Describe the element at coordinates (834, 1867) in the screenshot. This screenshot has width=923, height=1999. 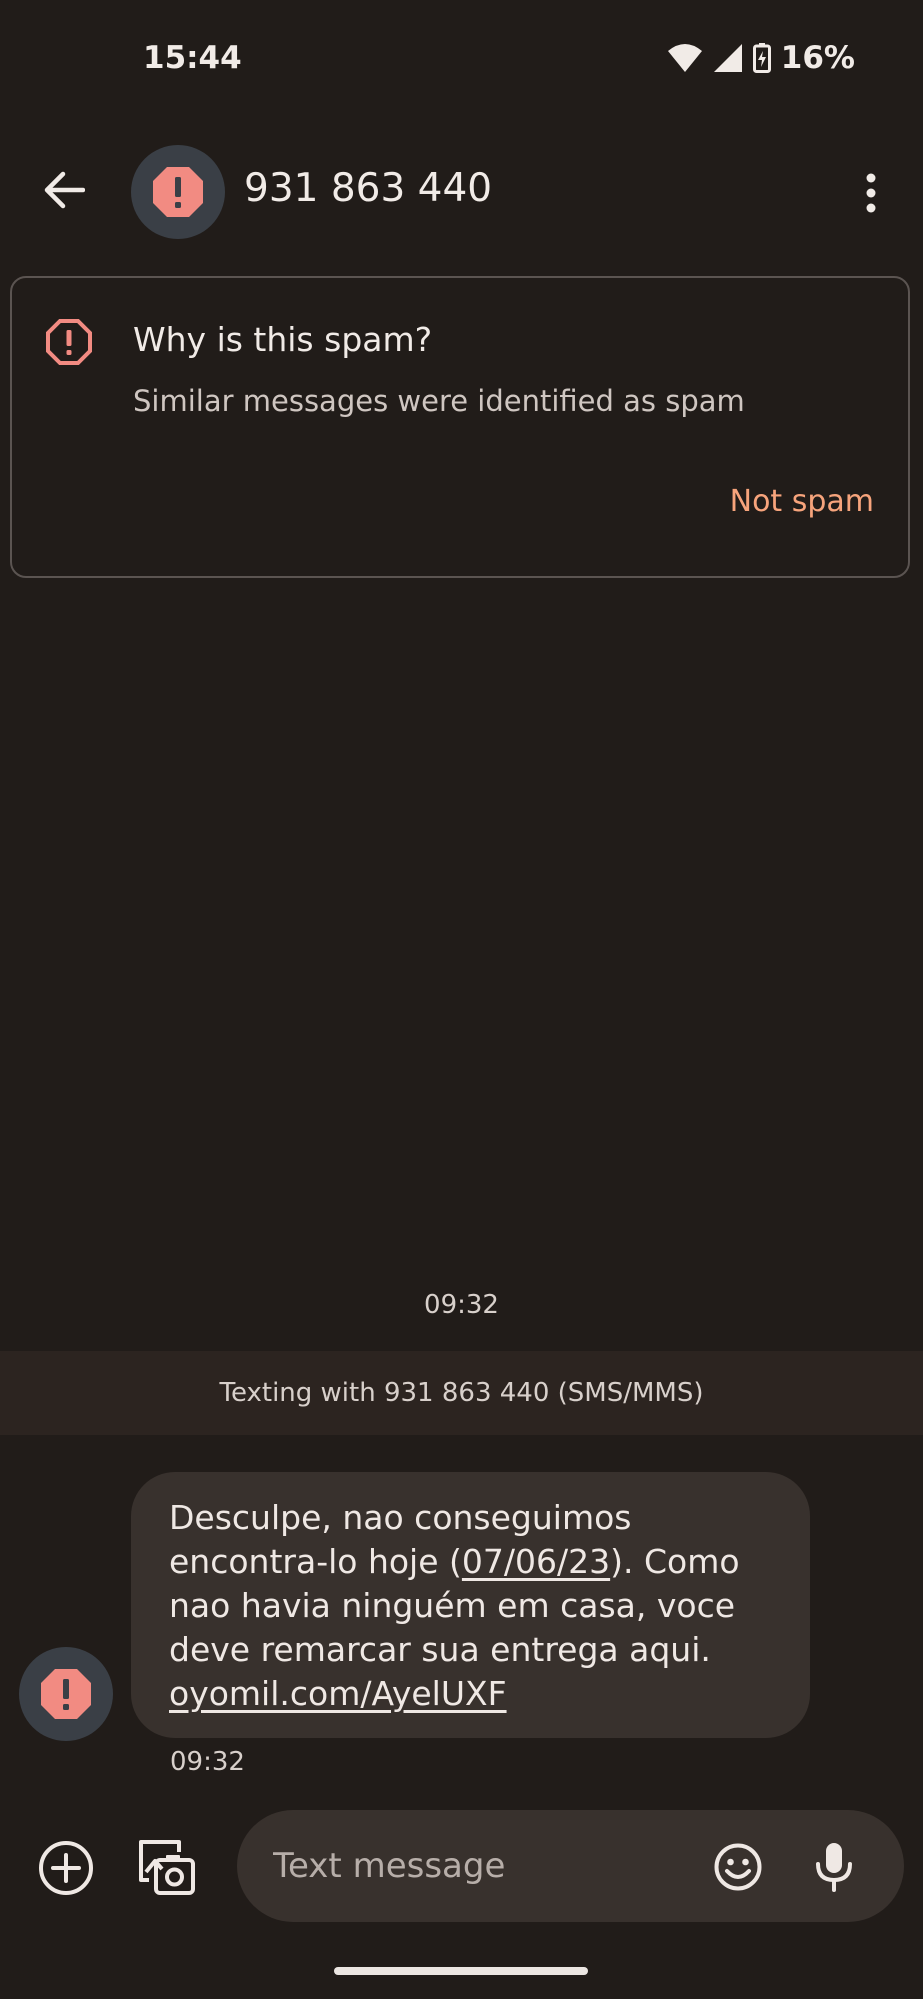
I see `mic-icon` at that location.